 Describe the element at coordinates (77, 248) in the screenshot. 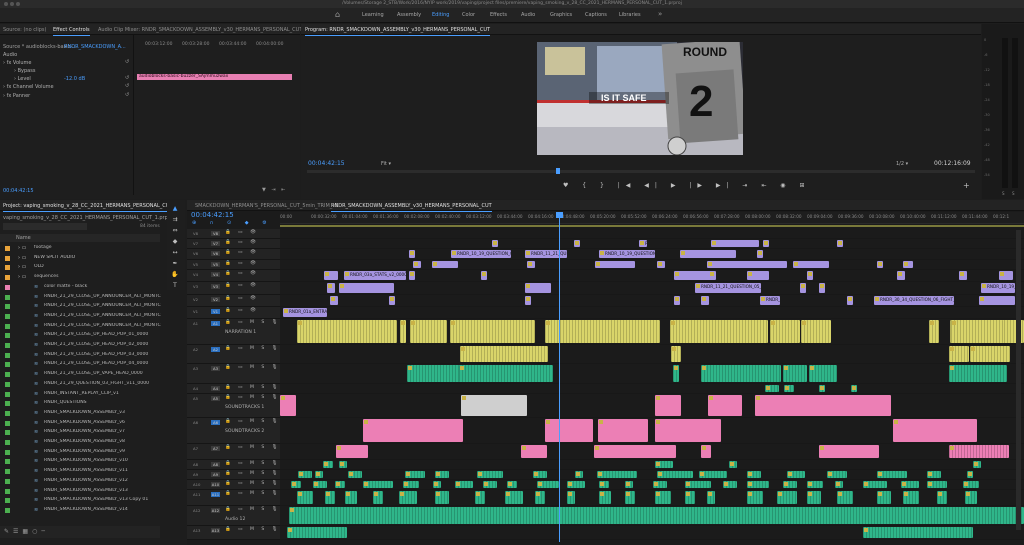

I see `project-item: › ▭ footage` at that location.